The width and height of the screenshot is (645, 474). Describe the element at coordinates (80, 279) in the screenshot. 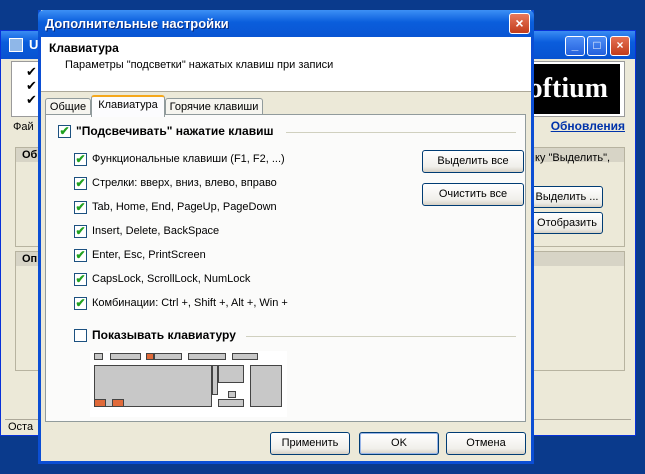

I see `option-checkbox-locks: ✔` at that location.